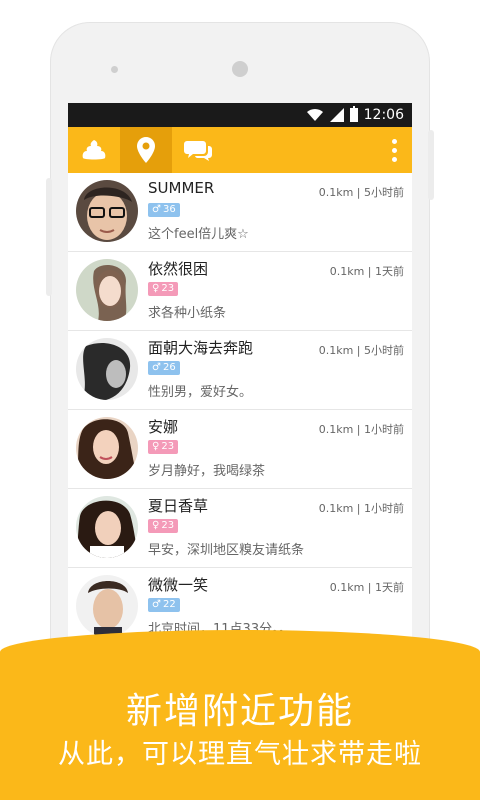  What do you see at coordinates (198, 234) in the screenshot?
I see `user-signature: 这个feel倍儿爽☆` at bounding box center [198, 234].